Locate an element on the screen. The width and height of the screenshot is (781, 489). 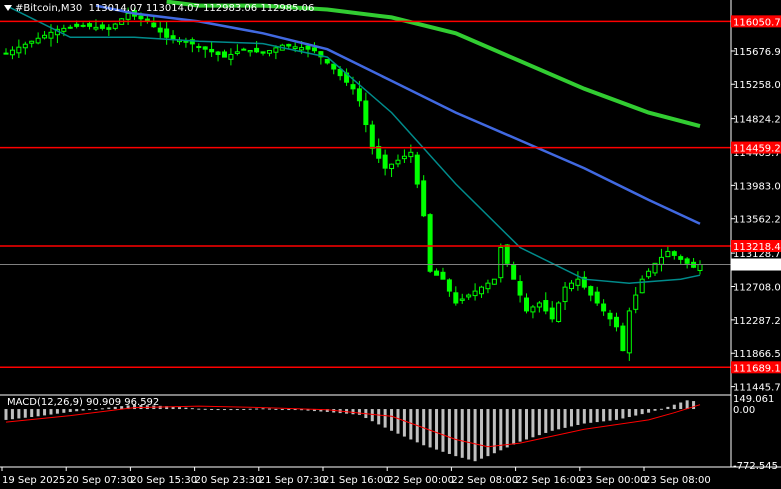
x-tick-label: 21 Sep 07:30 is located at coordinates (292, 480).